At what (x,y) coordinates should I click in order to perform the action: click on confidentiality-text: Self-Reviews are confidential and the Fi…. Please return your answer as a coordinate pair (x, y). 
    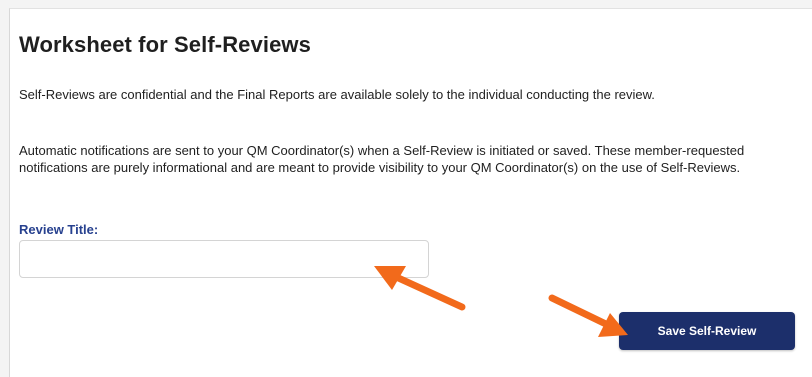
    Looking at the image, I should click on (337, 94).